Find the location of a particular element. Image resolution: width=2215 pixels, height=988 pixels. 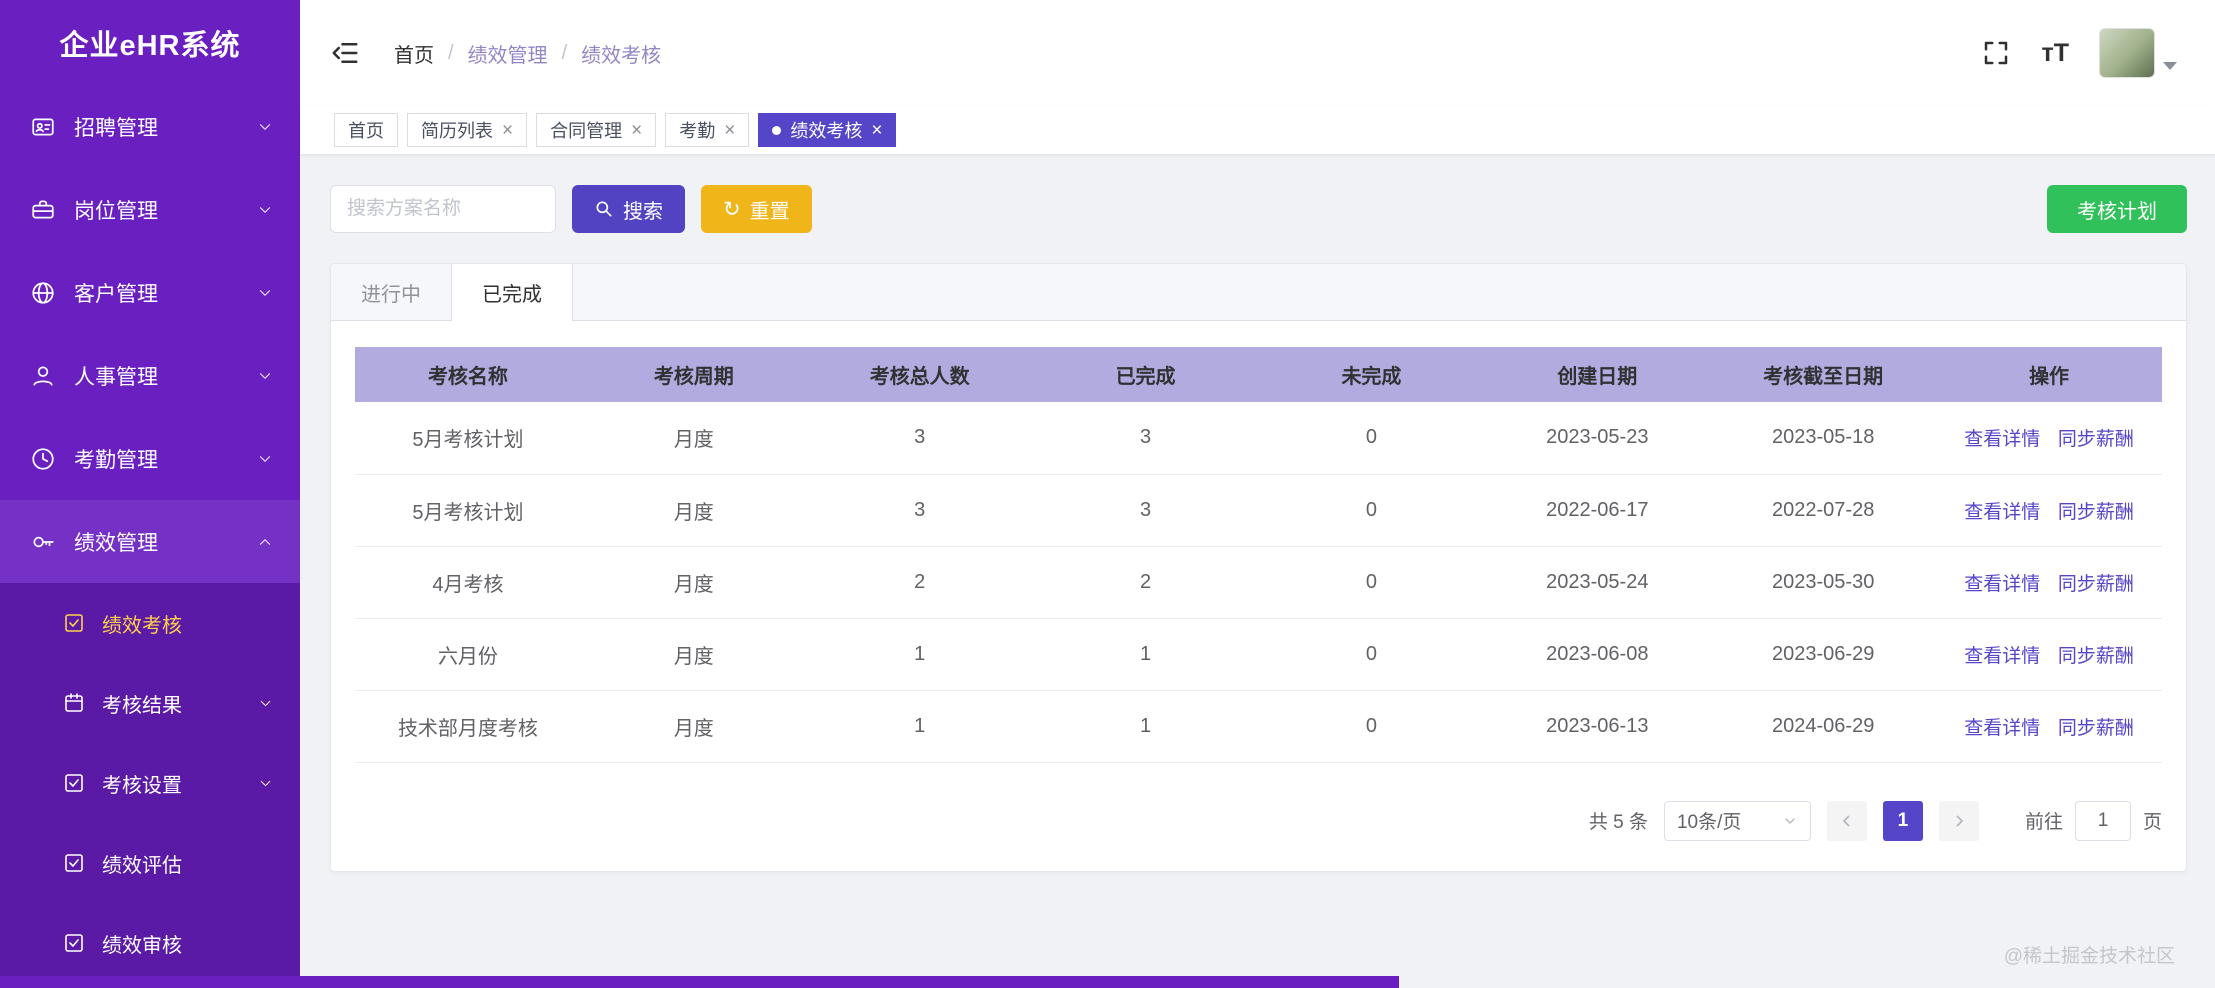

font-size-icon: тT is located at coordinates (2055, 53).